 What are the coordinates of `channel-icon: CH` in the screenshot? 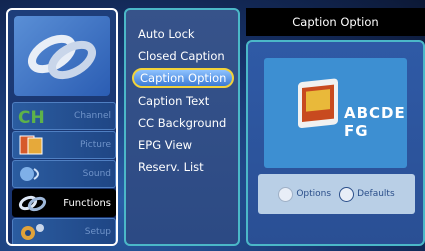 It's located at (33, 116).